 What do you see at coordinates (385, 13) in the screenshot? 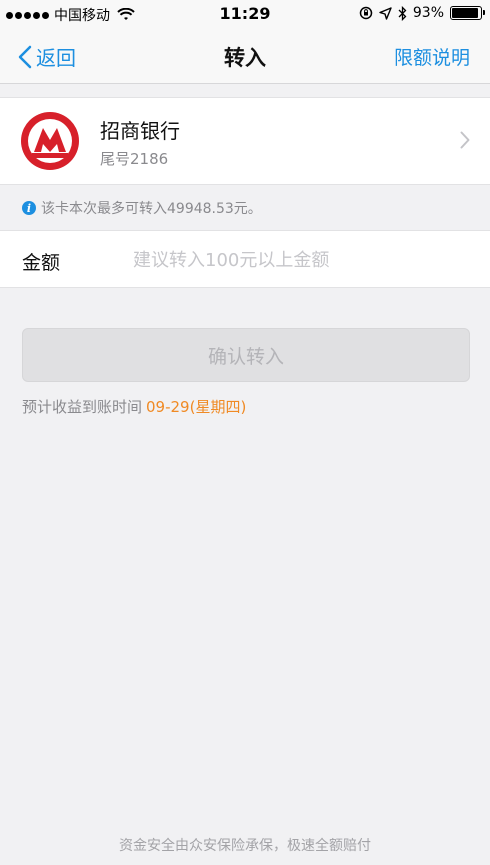
I see `location-icon` at bounding box center [385, 13].